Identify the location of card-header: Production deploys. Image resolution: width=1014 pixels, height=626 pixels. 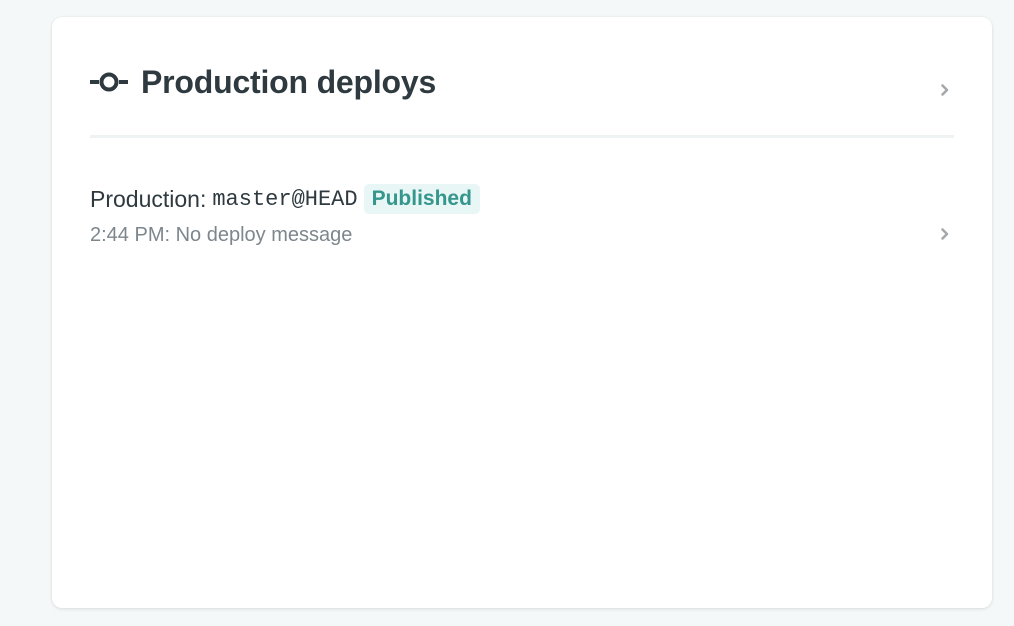
(522, 99).